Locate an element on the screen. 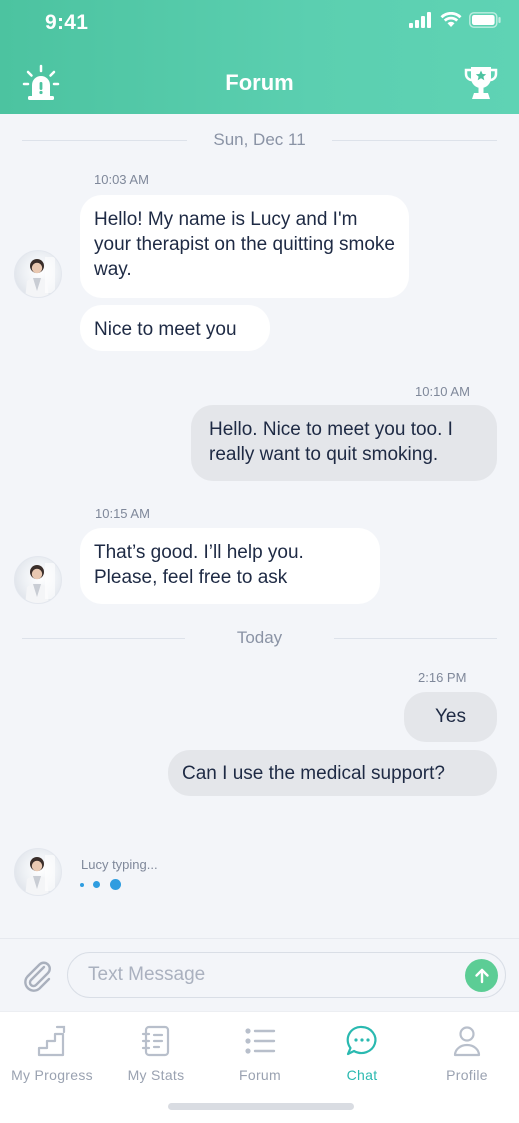  tab-label: Forum is located at coordinates (260, 1075).